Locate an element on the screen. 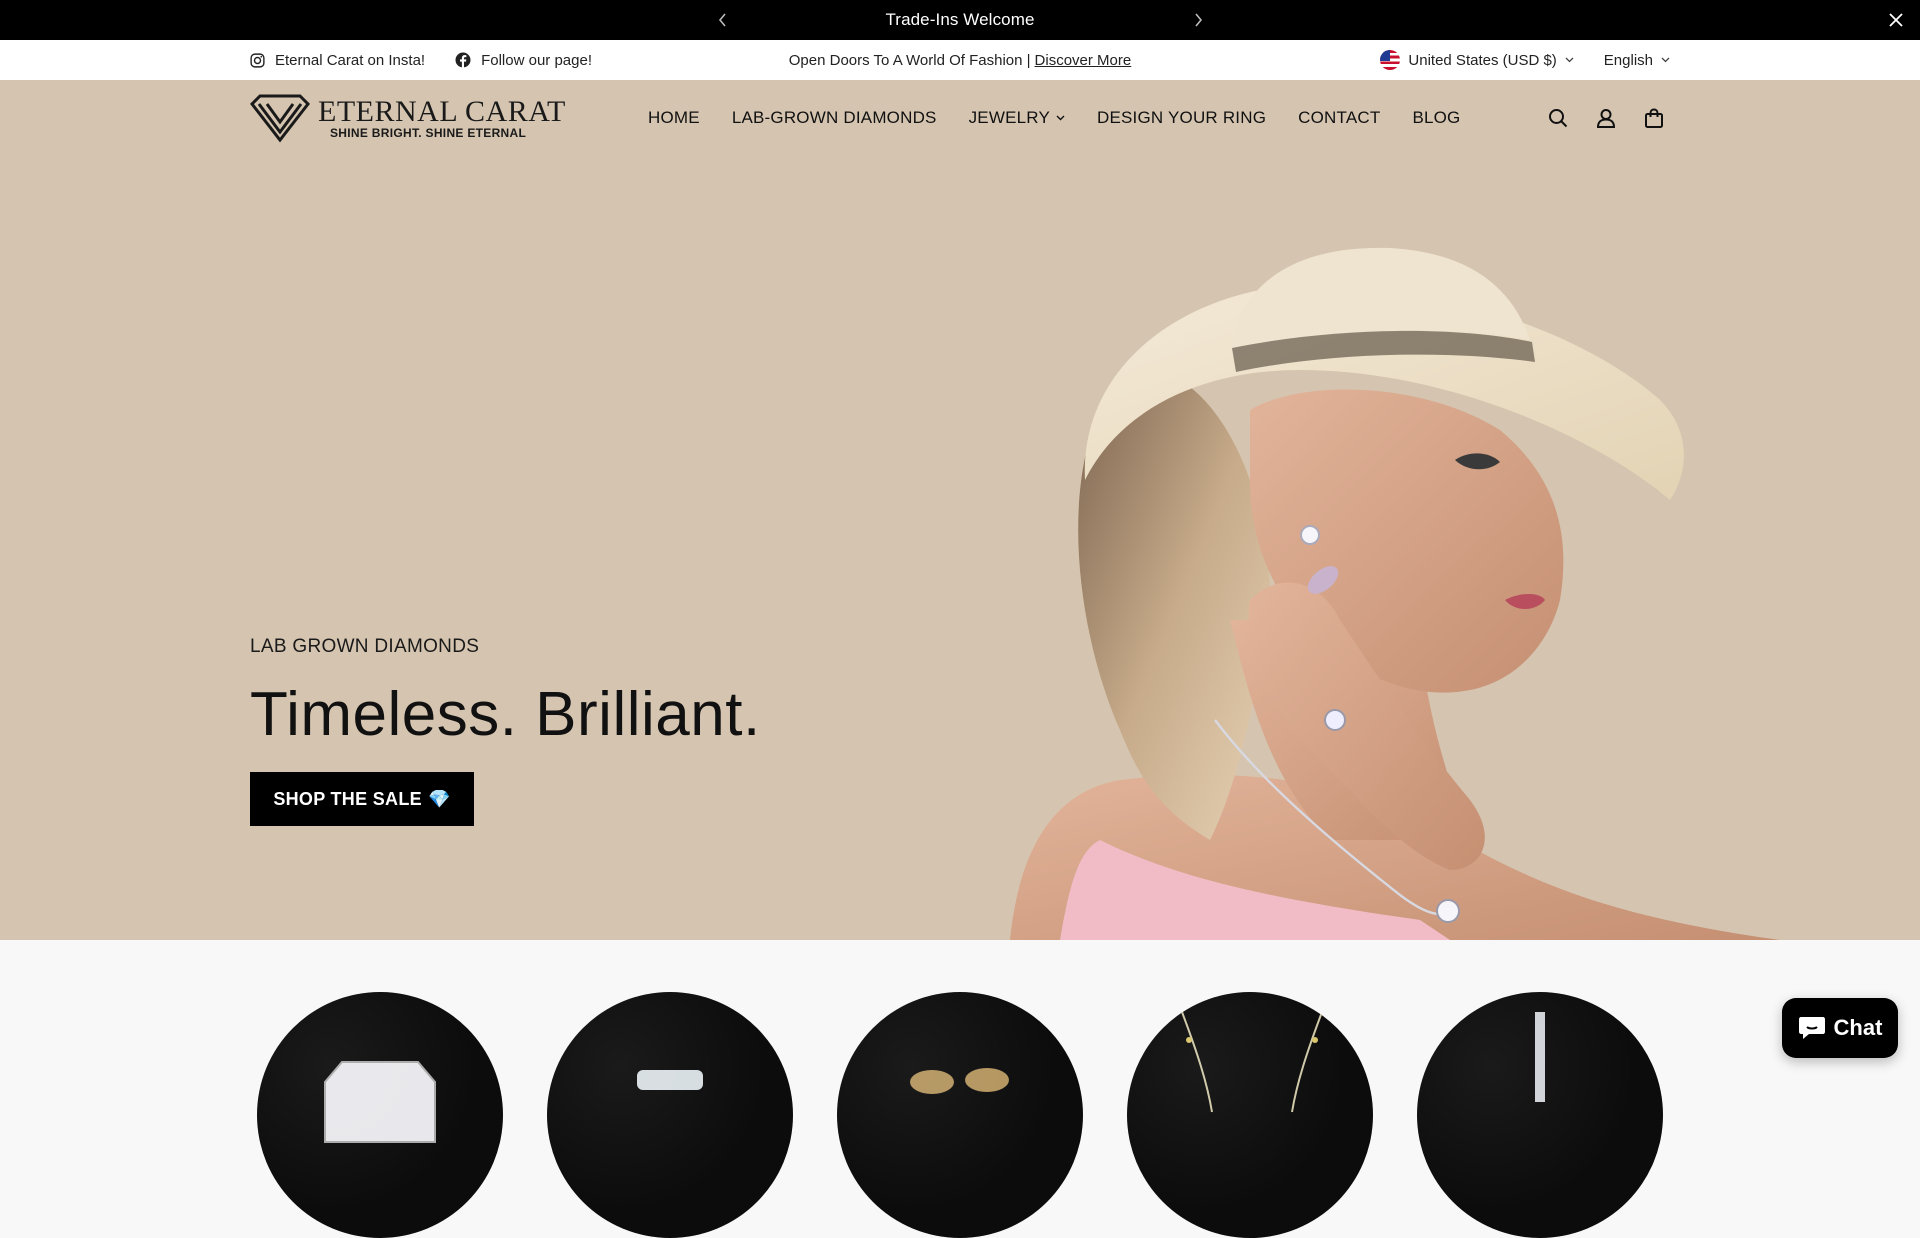 The height and width of the screenshot is (1238, 1920). country-selector: United States (USD $) is located at coordinates (1477, 60).